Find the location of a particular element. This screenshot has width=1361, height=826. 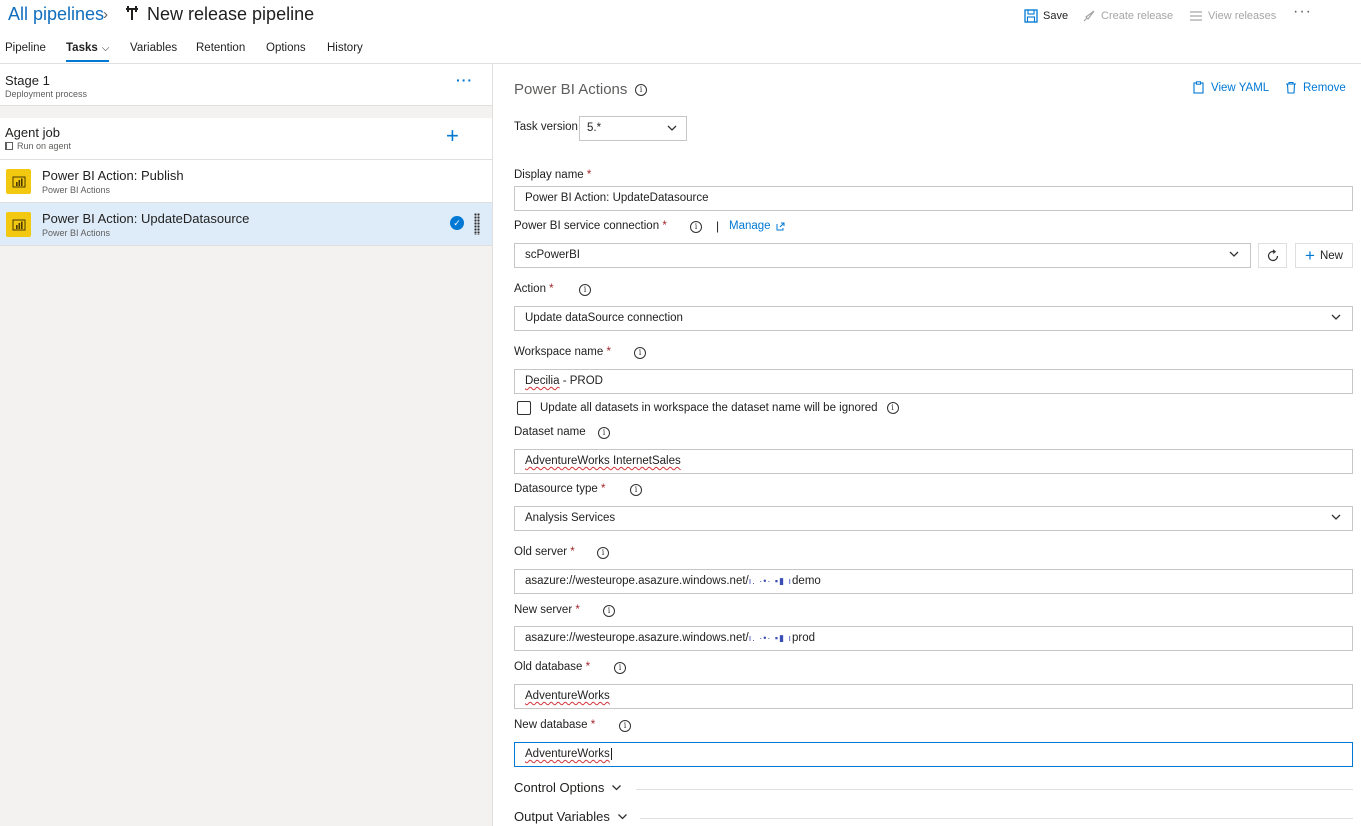

update-all-checkbox is located at coordinates (524, 408).